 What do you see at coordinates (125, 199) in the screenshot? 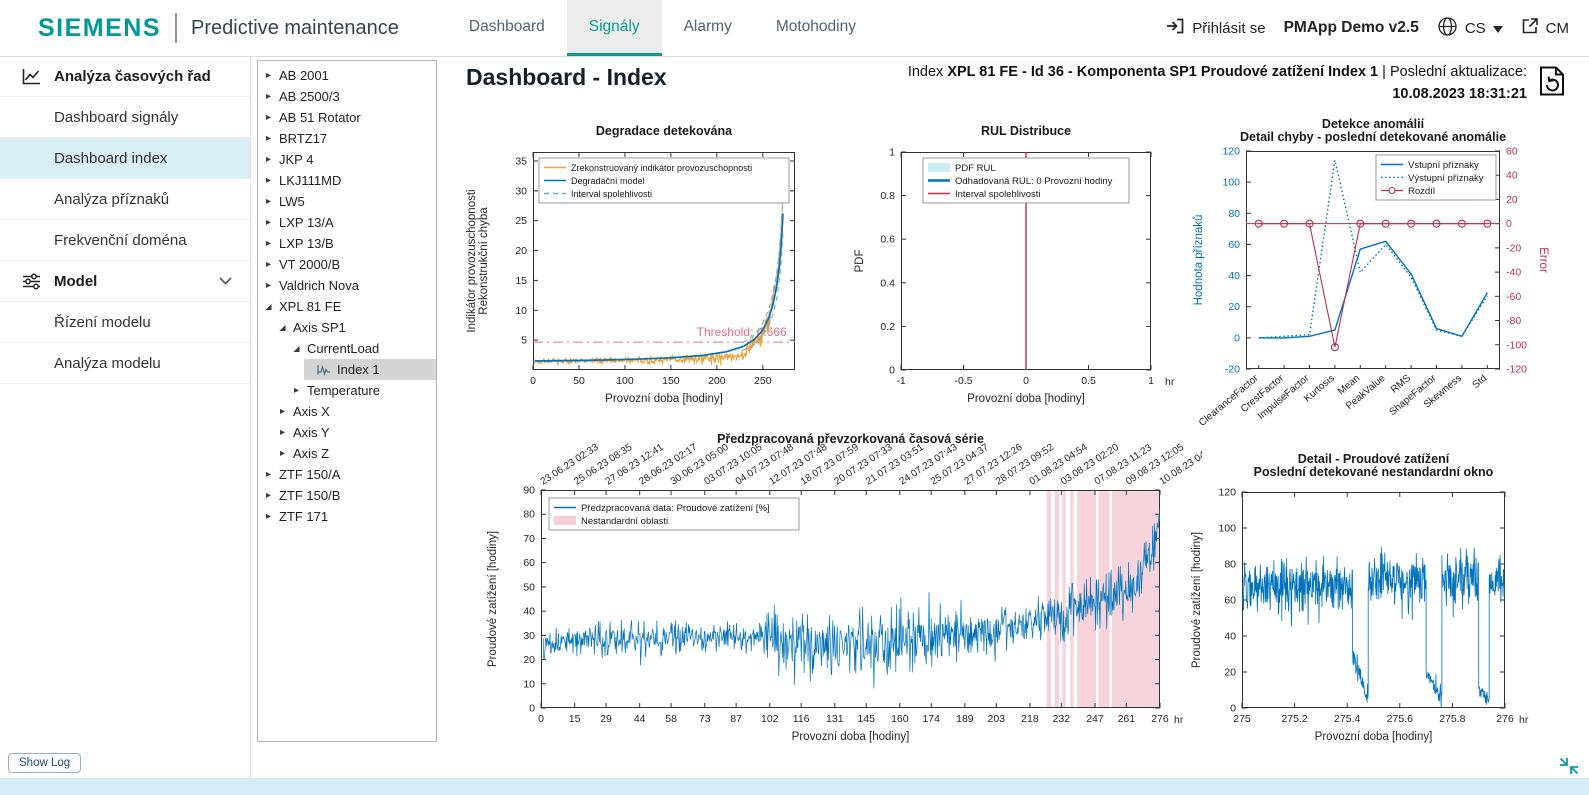
I see `sidebar-item-anal-za-p-znak: Analýza příznaků` at bounding box center [125, 199].